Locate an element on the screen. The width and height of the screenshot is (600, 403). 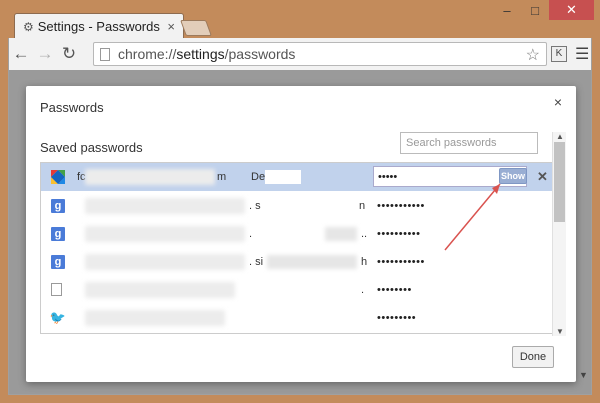
arrow-line is located at coordinates (472, 217).